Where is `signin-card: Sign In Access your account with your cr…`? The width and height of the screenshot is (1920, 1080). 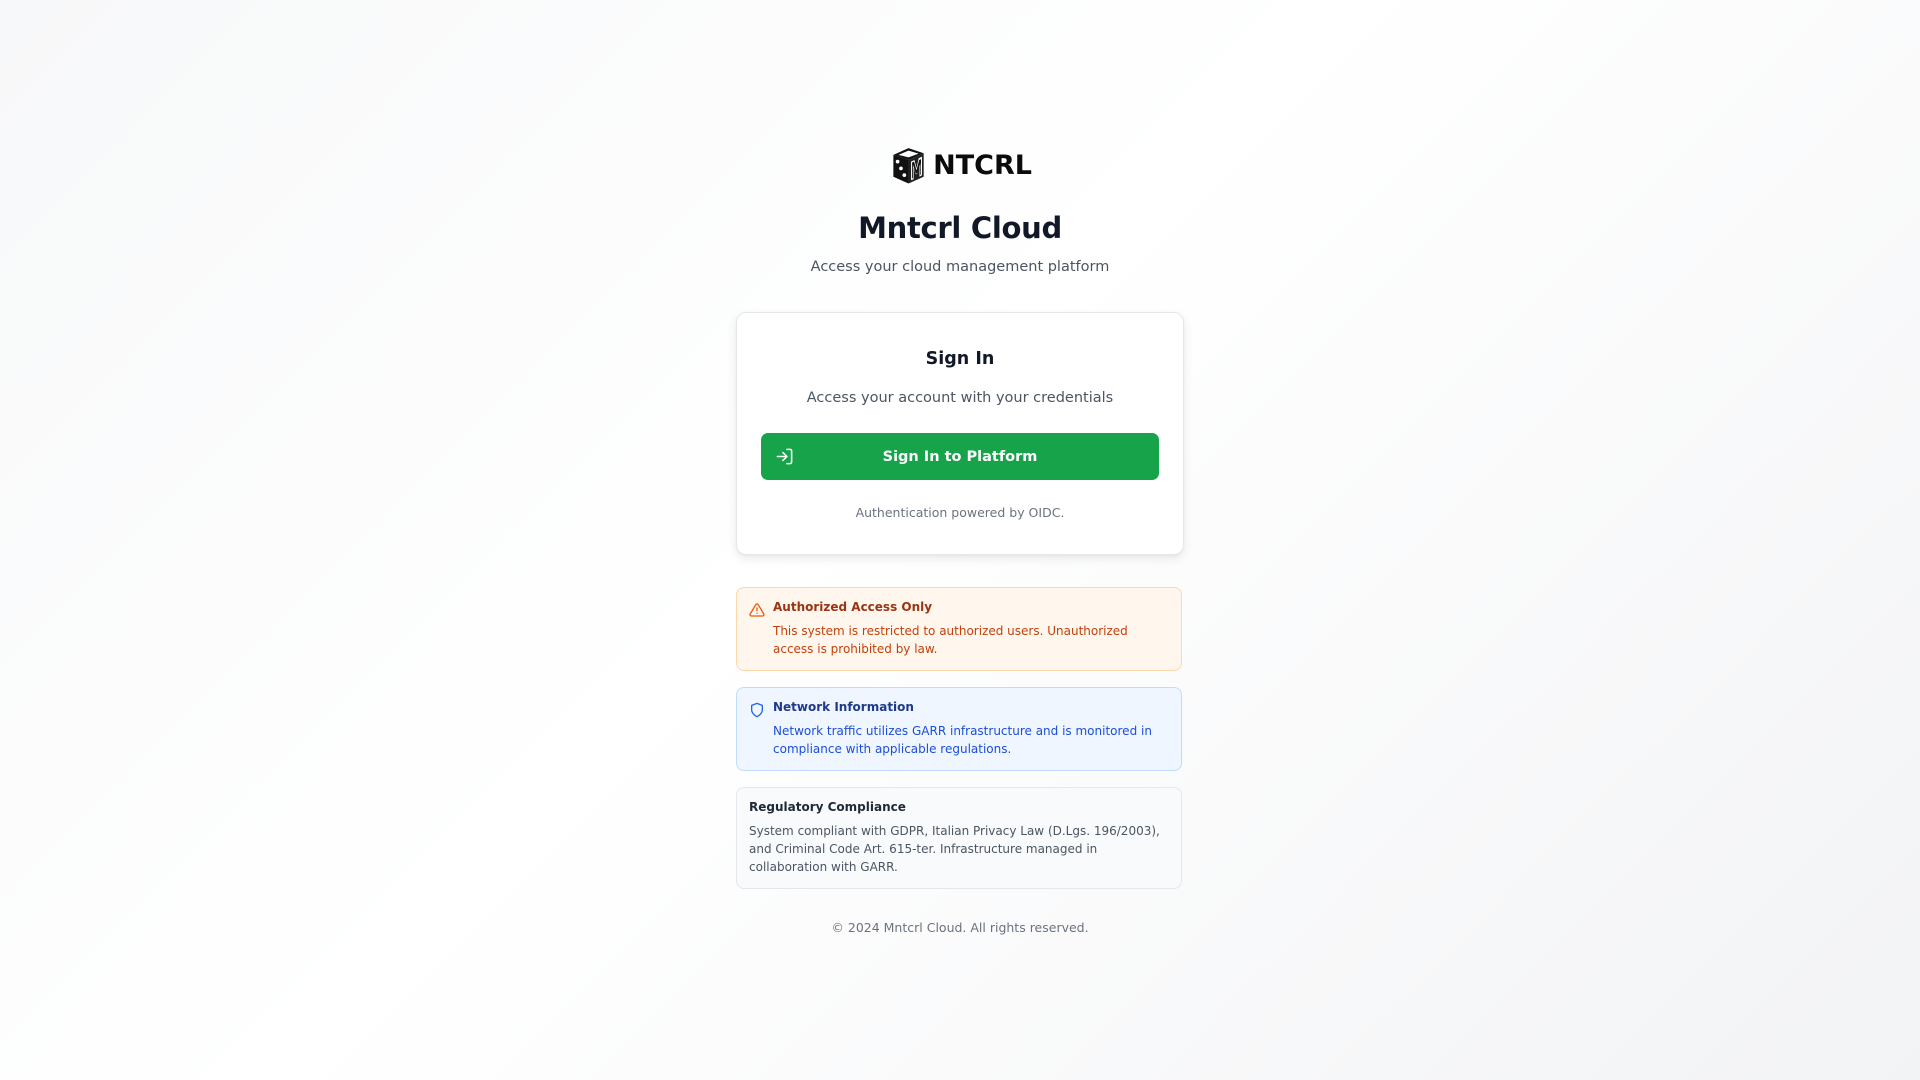
signin-card: Sign In Access your account with your cr… is located at coordinates (960, 433).